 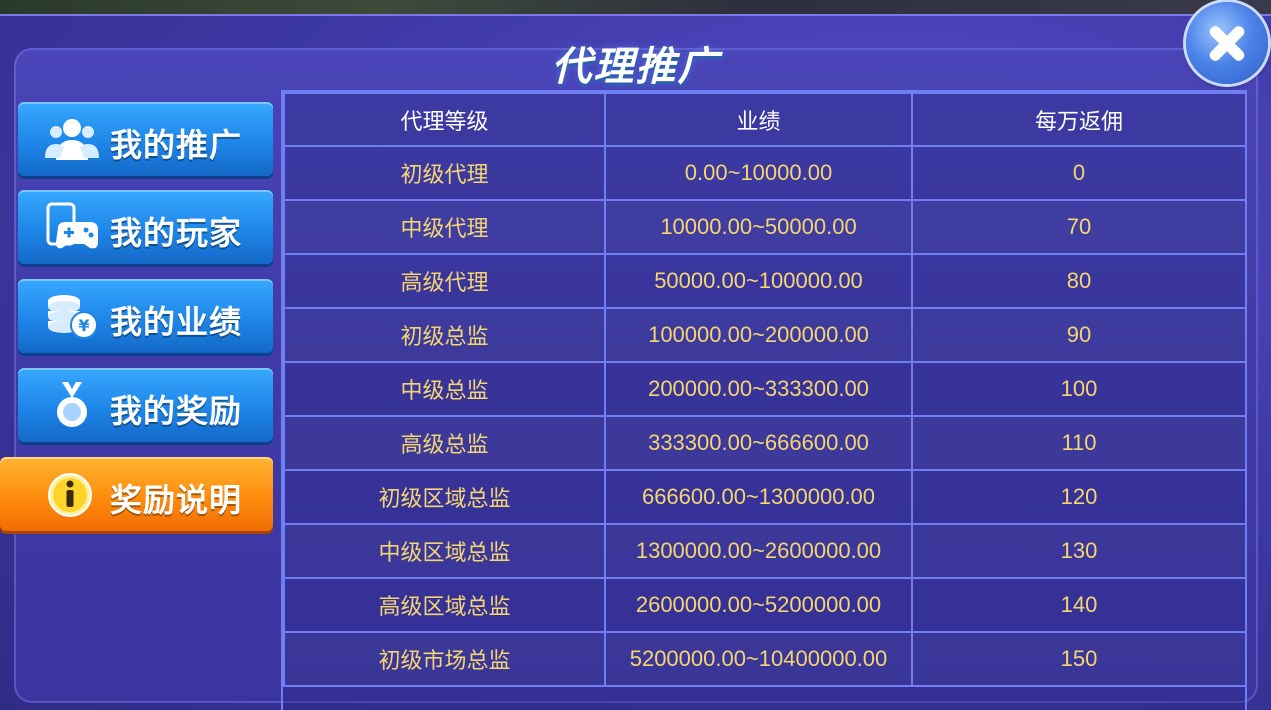 I want to click on table-row: 初级总监 100000.00~200000.00 90, so click(x=765, y=335).